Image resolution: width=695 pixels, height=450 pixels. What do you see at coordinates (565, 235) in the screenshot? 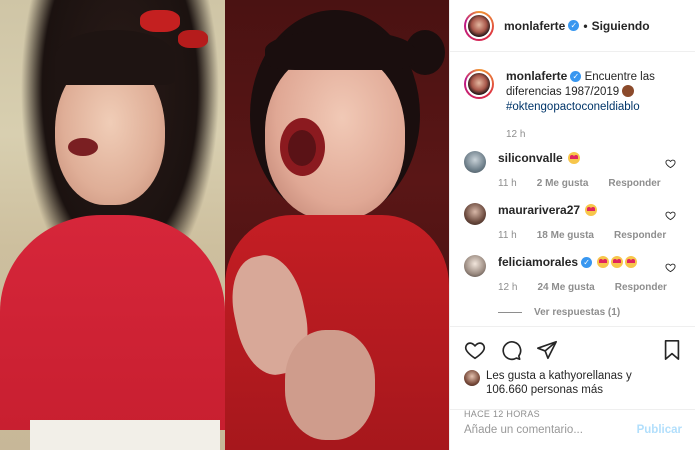
I see `comment-likes: 18 Me gusta` at bounding box center [565, 235].